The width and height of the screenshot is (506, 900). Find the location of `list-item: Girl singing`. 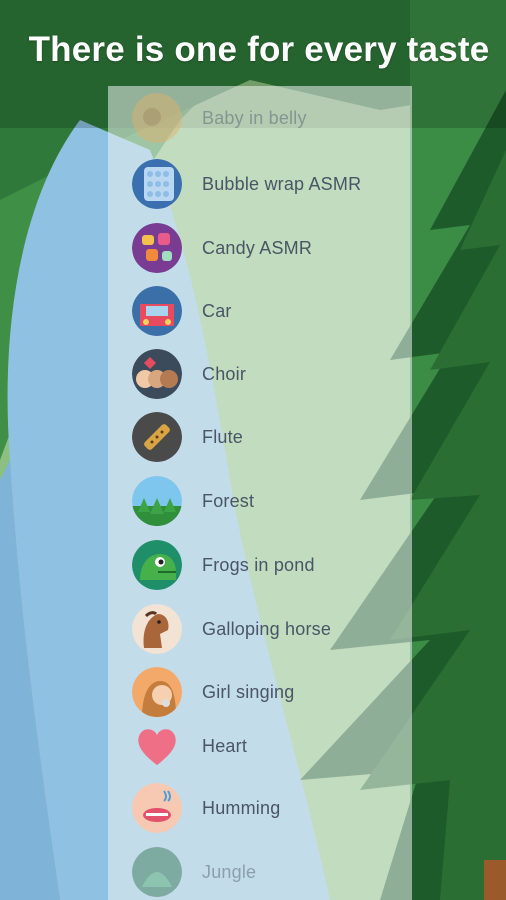

list-item: Girl singing is located at coordinates (213, 692).